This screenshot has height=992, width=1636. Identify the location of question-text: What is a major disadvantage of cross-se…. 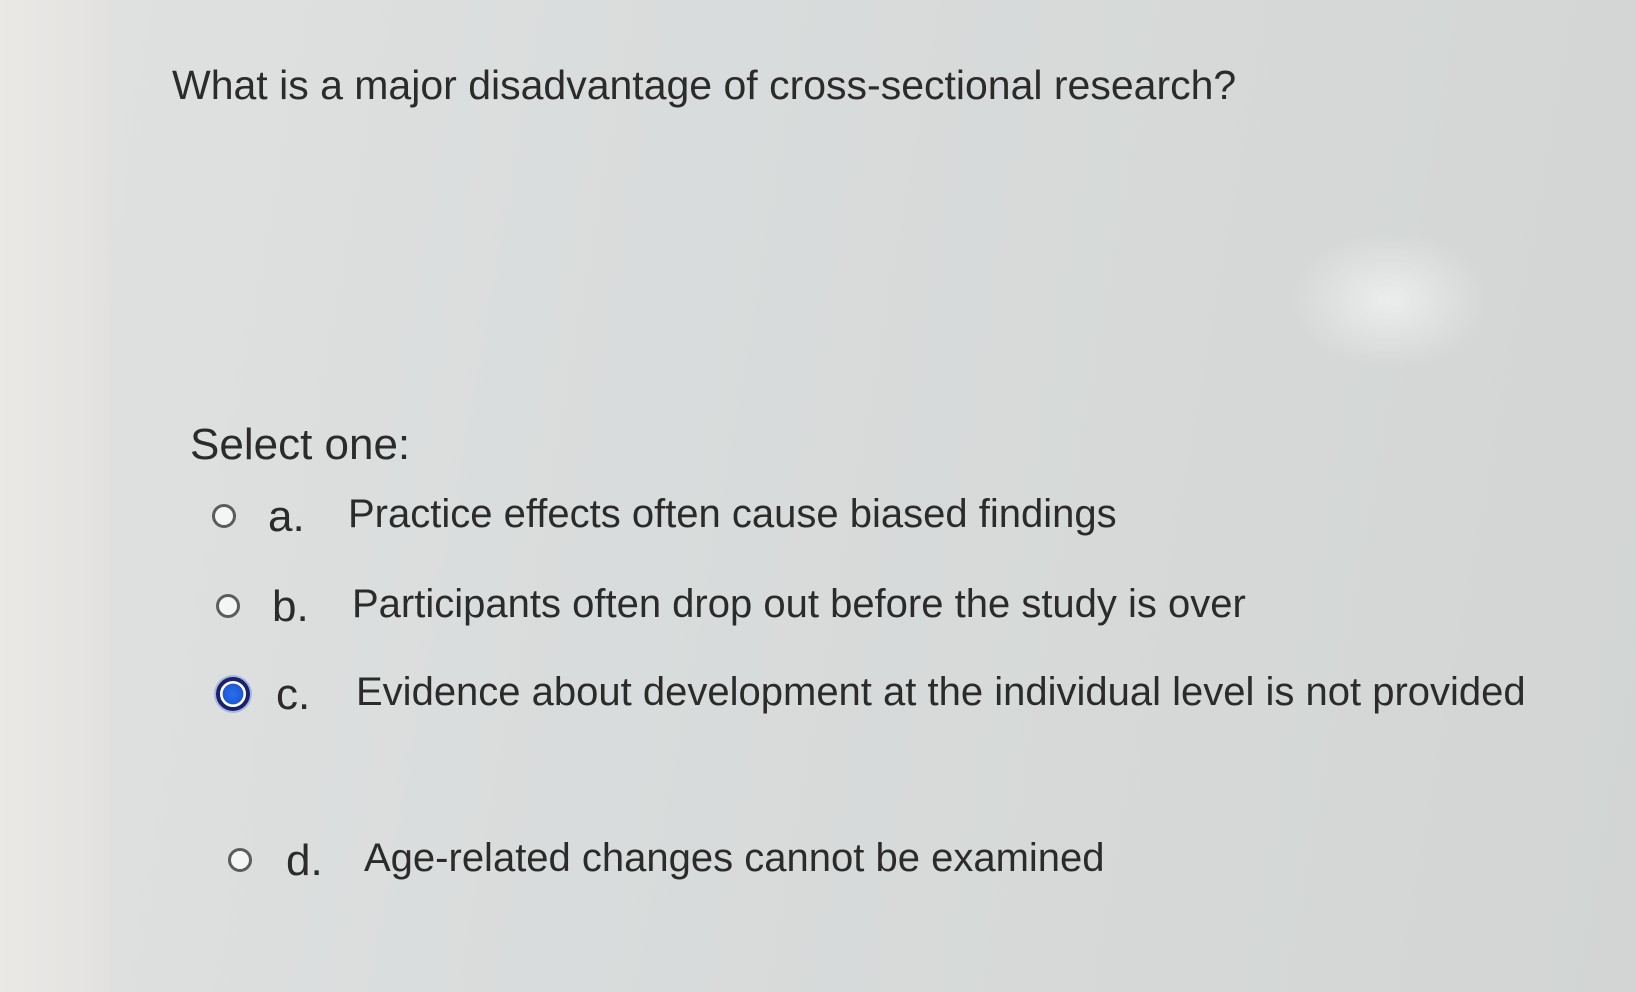
(704, 85).